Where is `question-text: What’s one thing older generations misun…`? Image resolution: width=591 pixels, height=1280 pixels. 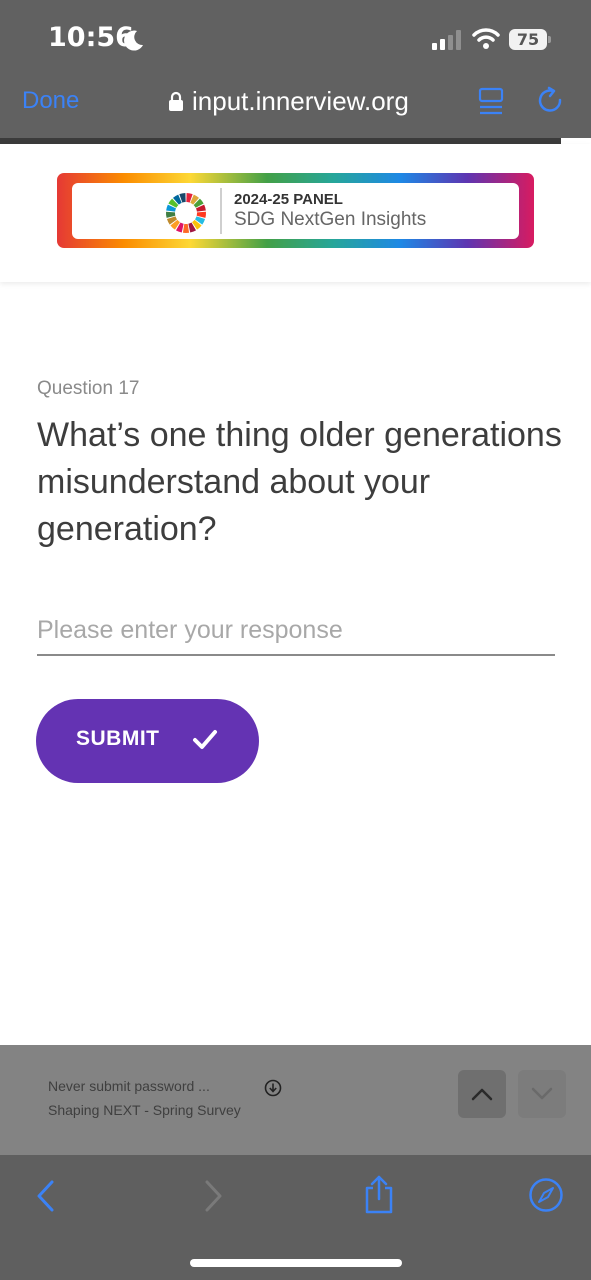
question-text: What’s one thing older generations misun… is located at coordinates (299, 482).